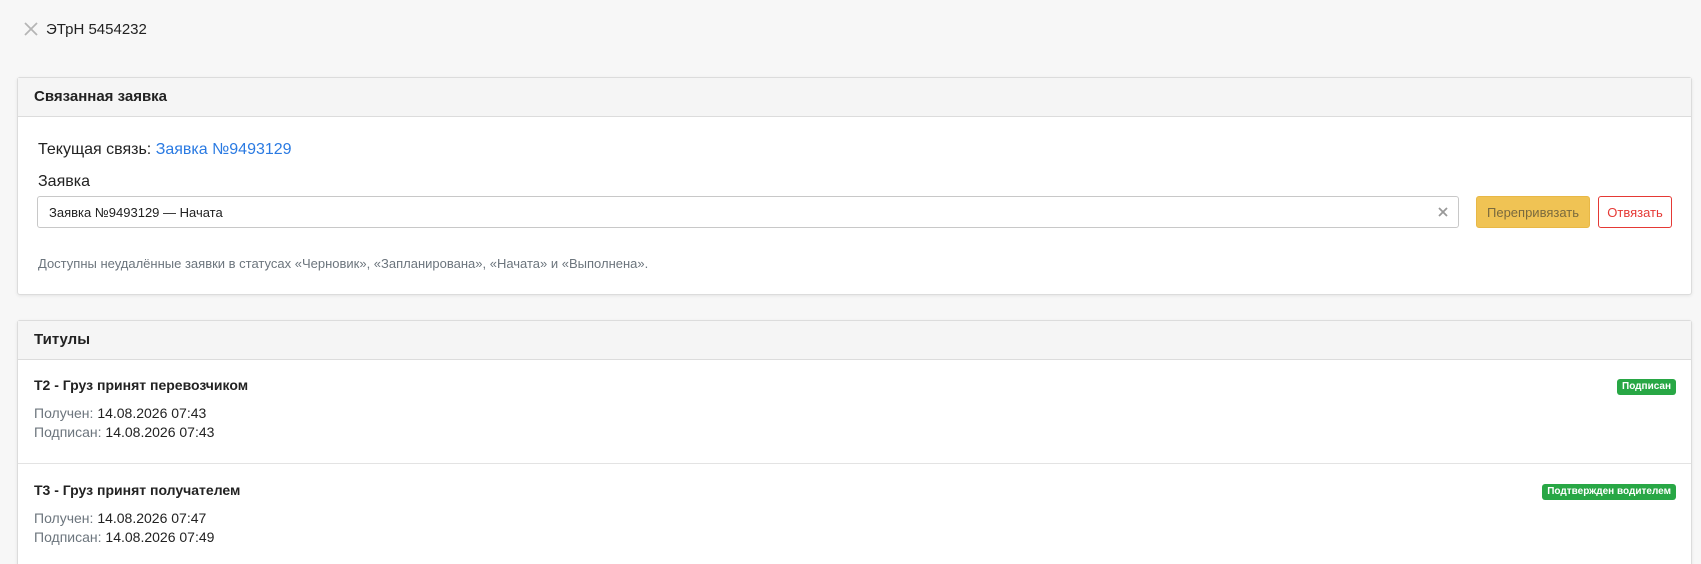  I want to click on title-item-name: Т3 - Груз принят получателем, so click(137, 490).